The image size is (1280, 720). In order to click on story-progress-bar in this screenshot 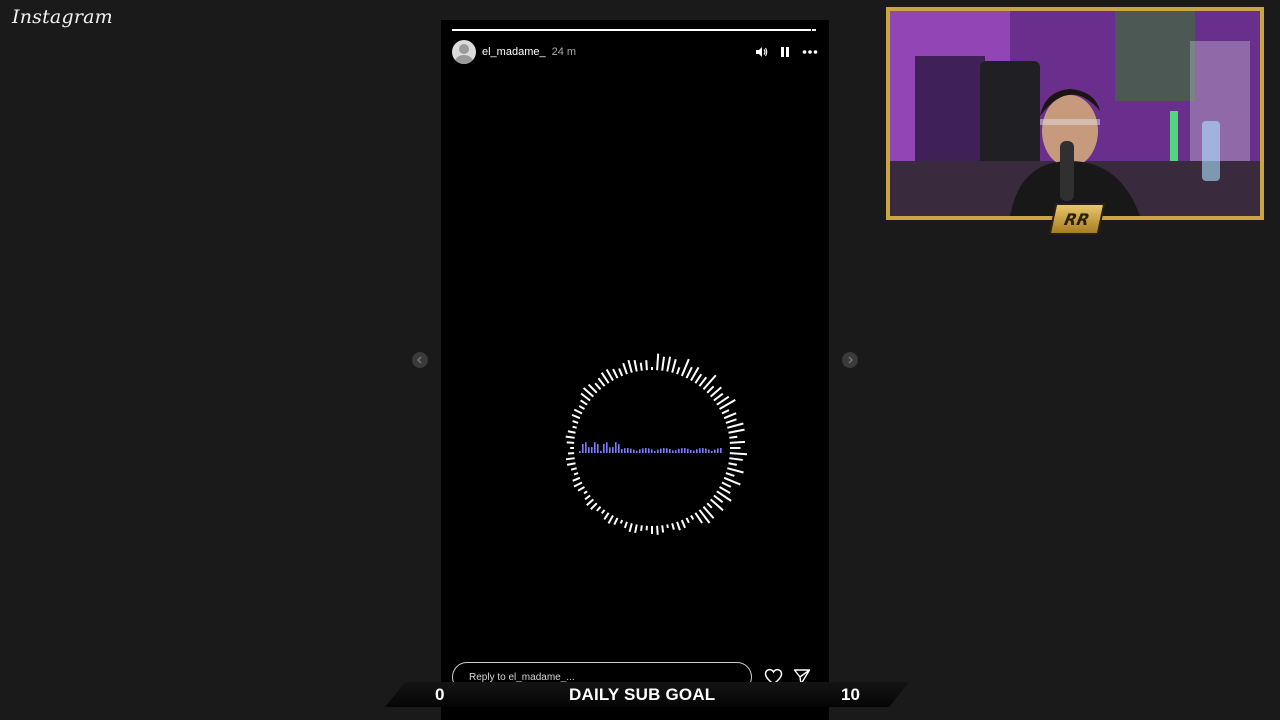, I will do `click(635, 30)`.